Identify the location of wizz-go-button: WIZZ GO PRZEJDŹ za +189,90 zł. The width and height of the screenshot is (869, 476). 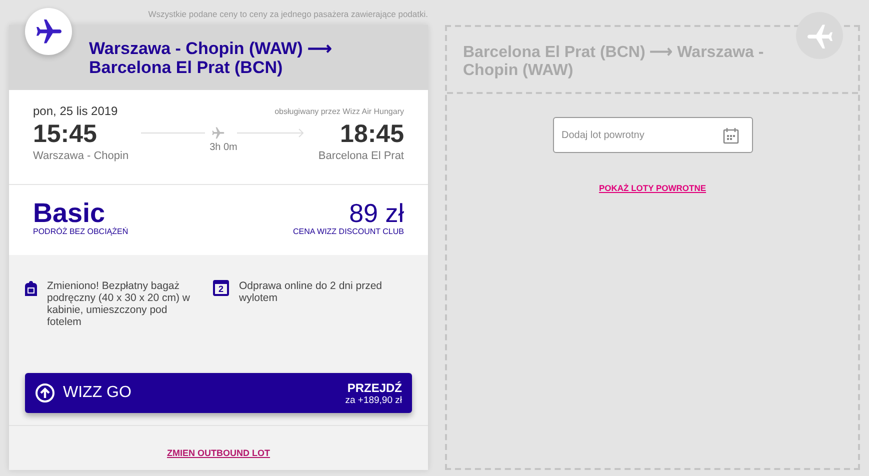
(218, 393).